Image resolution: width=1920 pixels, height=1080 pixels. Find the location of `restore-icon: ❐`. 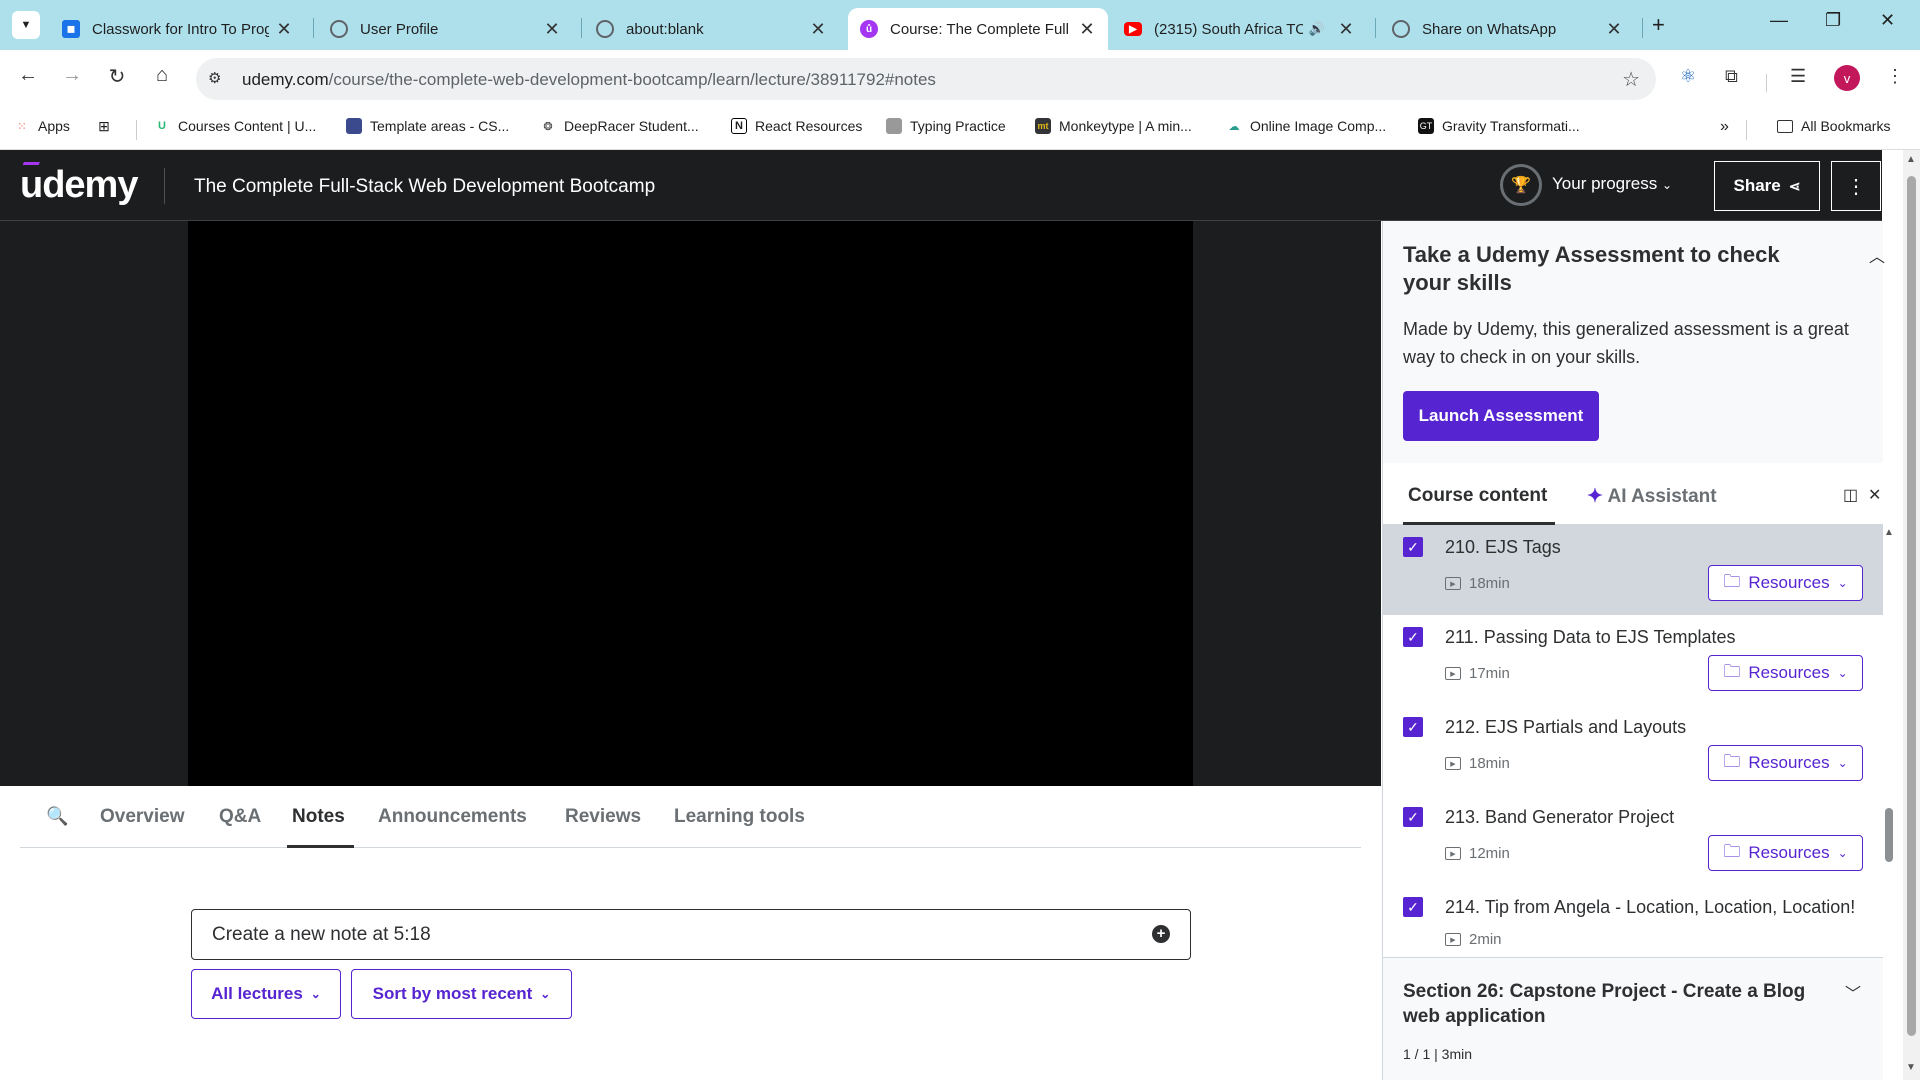

restore-icon: ❐ is located at coordinates (1833, 20).